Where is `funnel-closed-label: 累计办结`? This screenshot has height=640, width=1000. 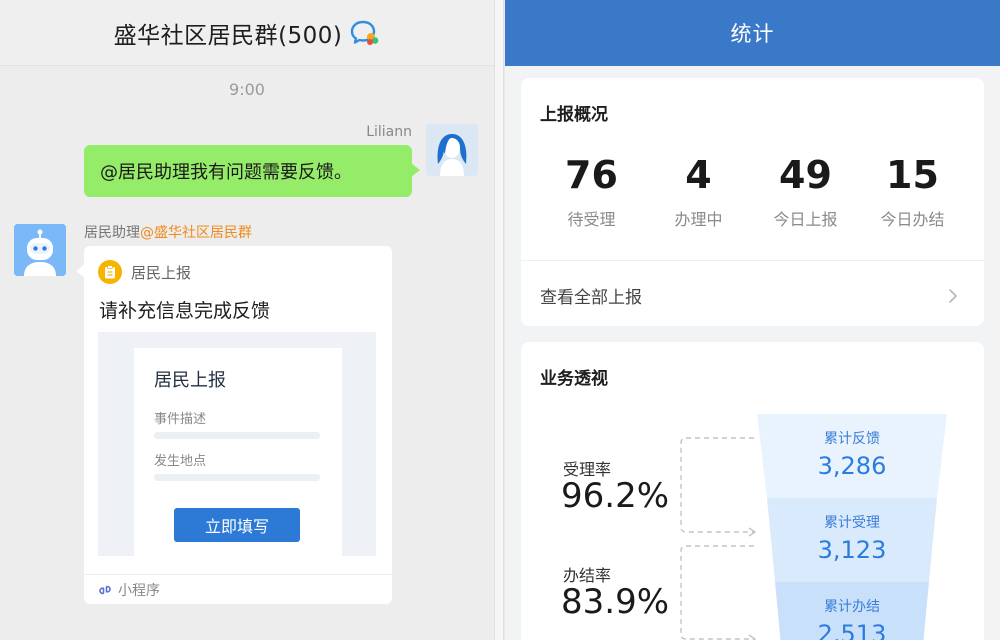
funnel-closed-label: 累计办结 is located at coordinates (852, 607).